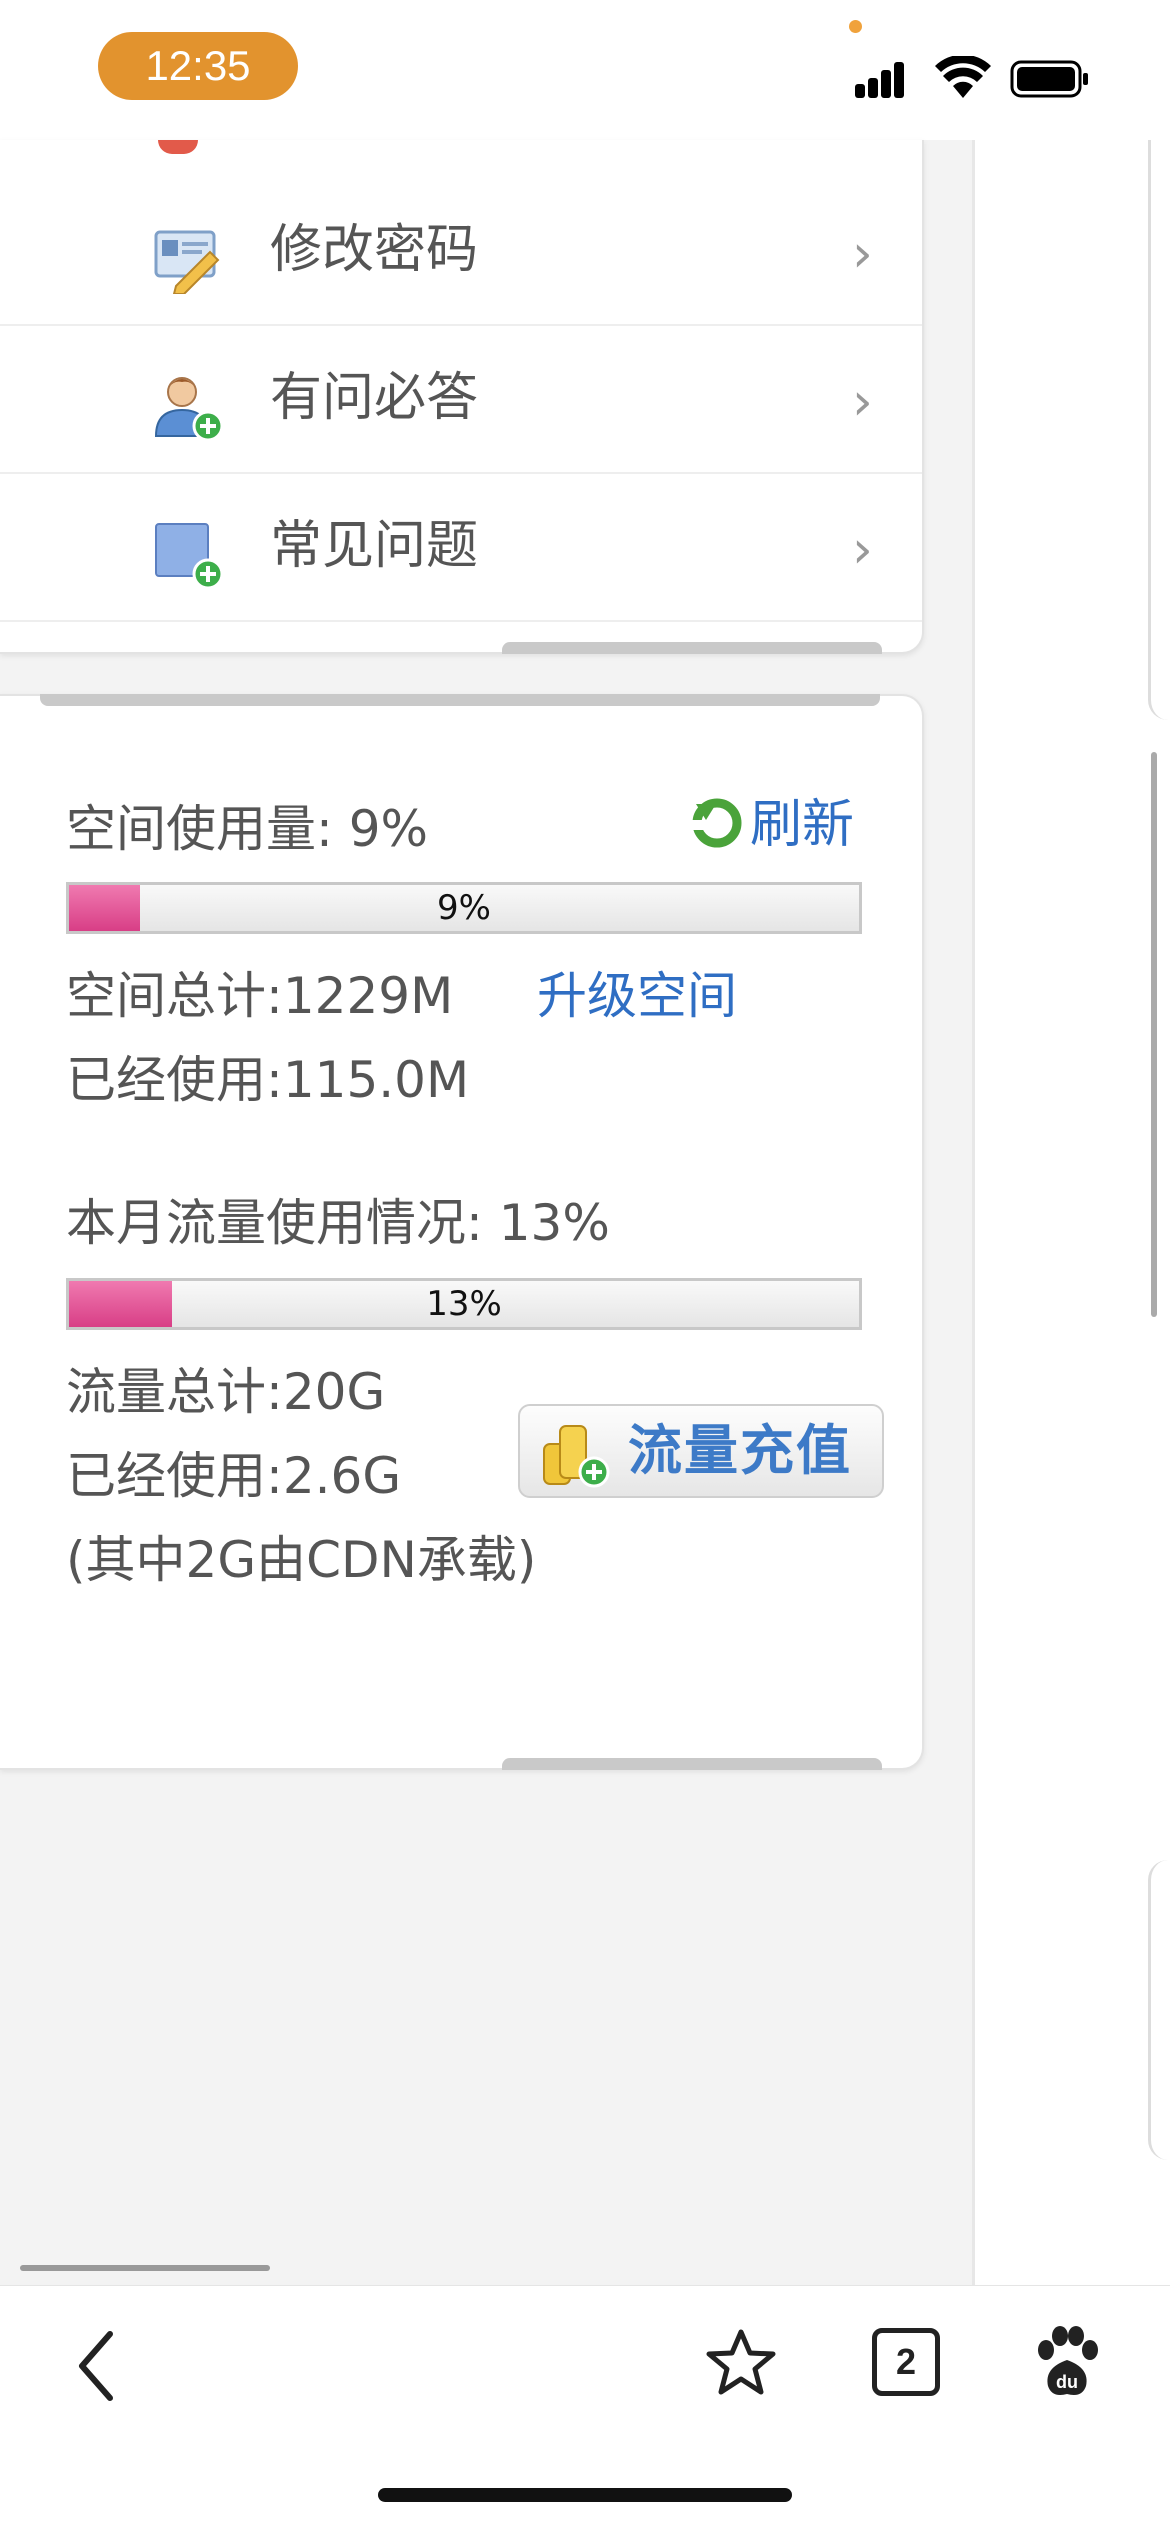 Image resolution: width=1170 pixels, height=2533 pixels. What do you see at coordinates (585, 2495) in the screenshot?
I see `home-indicator` at bounding box center [585, 2495].